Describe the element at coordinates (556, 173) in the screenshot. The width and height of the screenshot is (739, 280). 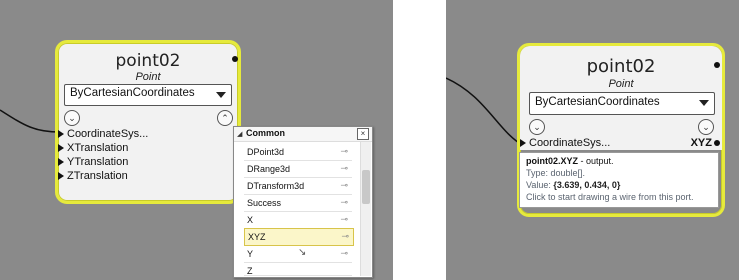
I see `tooltip-type: Type: double[].` at that location.